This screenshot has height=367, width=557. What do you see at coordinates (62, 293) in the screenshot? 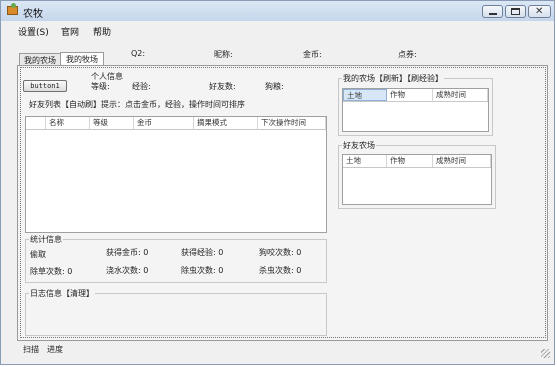
I see `log-title: 日志信息【清理】` at bounding box center [62, 293].